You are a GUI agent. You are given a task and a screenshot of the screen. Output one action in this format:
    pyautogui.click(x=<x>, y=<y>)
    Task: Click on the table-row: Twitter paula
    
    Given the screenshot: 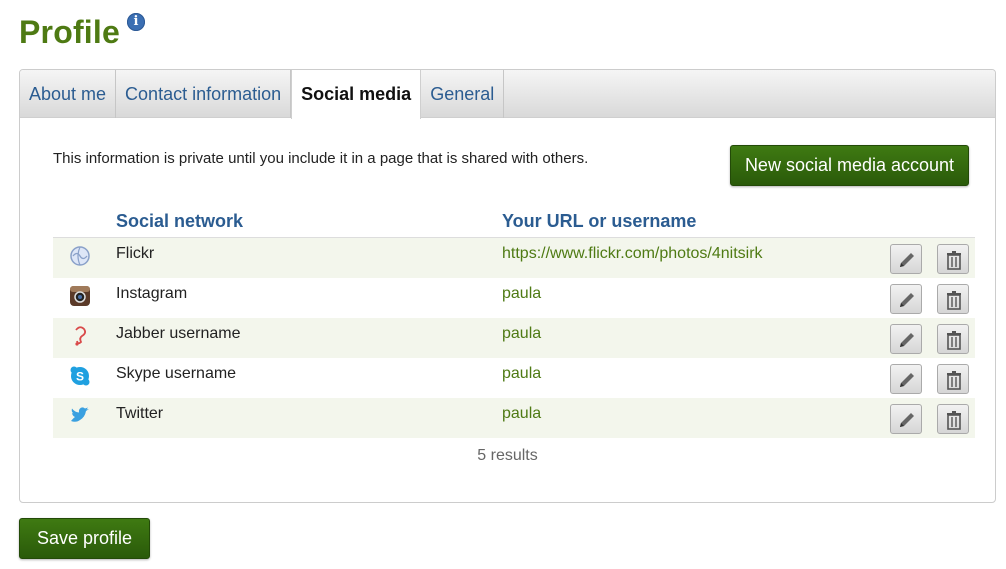 What is the action you would take?
    pyautogui.click(x=514, y=418)
    